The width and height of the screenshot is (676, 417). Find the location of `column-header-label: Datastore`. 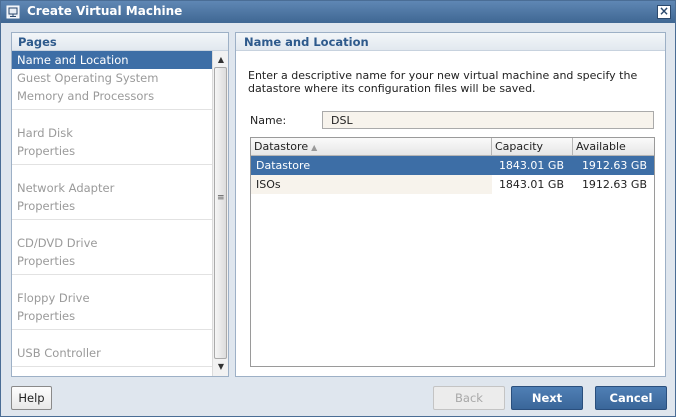

column-header-label: Datastore is located at coordinates (281, 146).